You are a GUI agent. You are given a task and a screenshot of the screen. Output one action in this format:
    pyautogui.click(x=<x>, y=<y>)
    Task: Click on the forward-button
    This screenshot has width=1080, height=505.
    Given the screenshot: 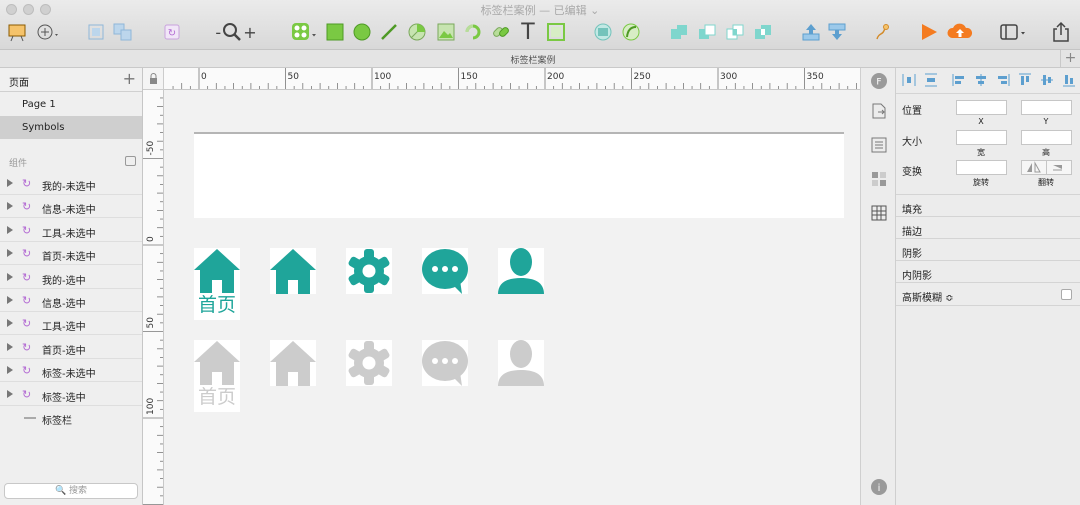 What is the action you would take?
    pyautogui.click(x=811, y=32)
    